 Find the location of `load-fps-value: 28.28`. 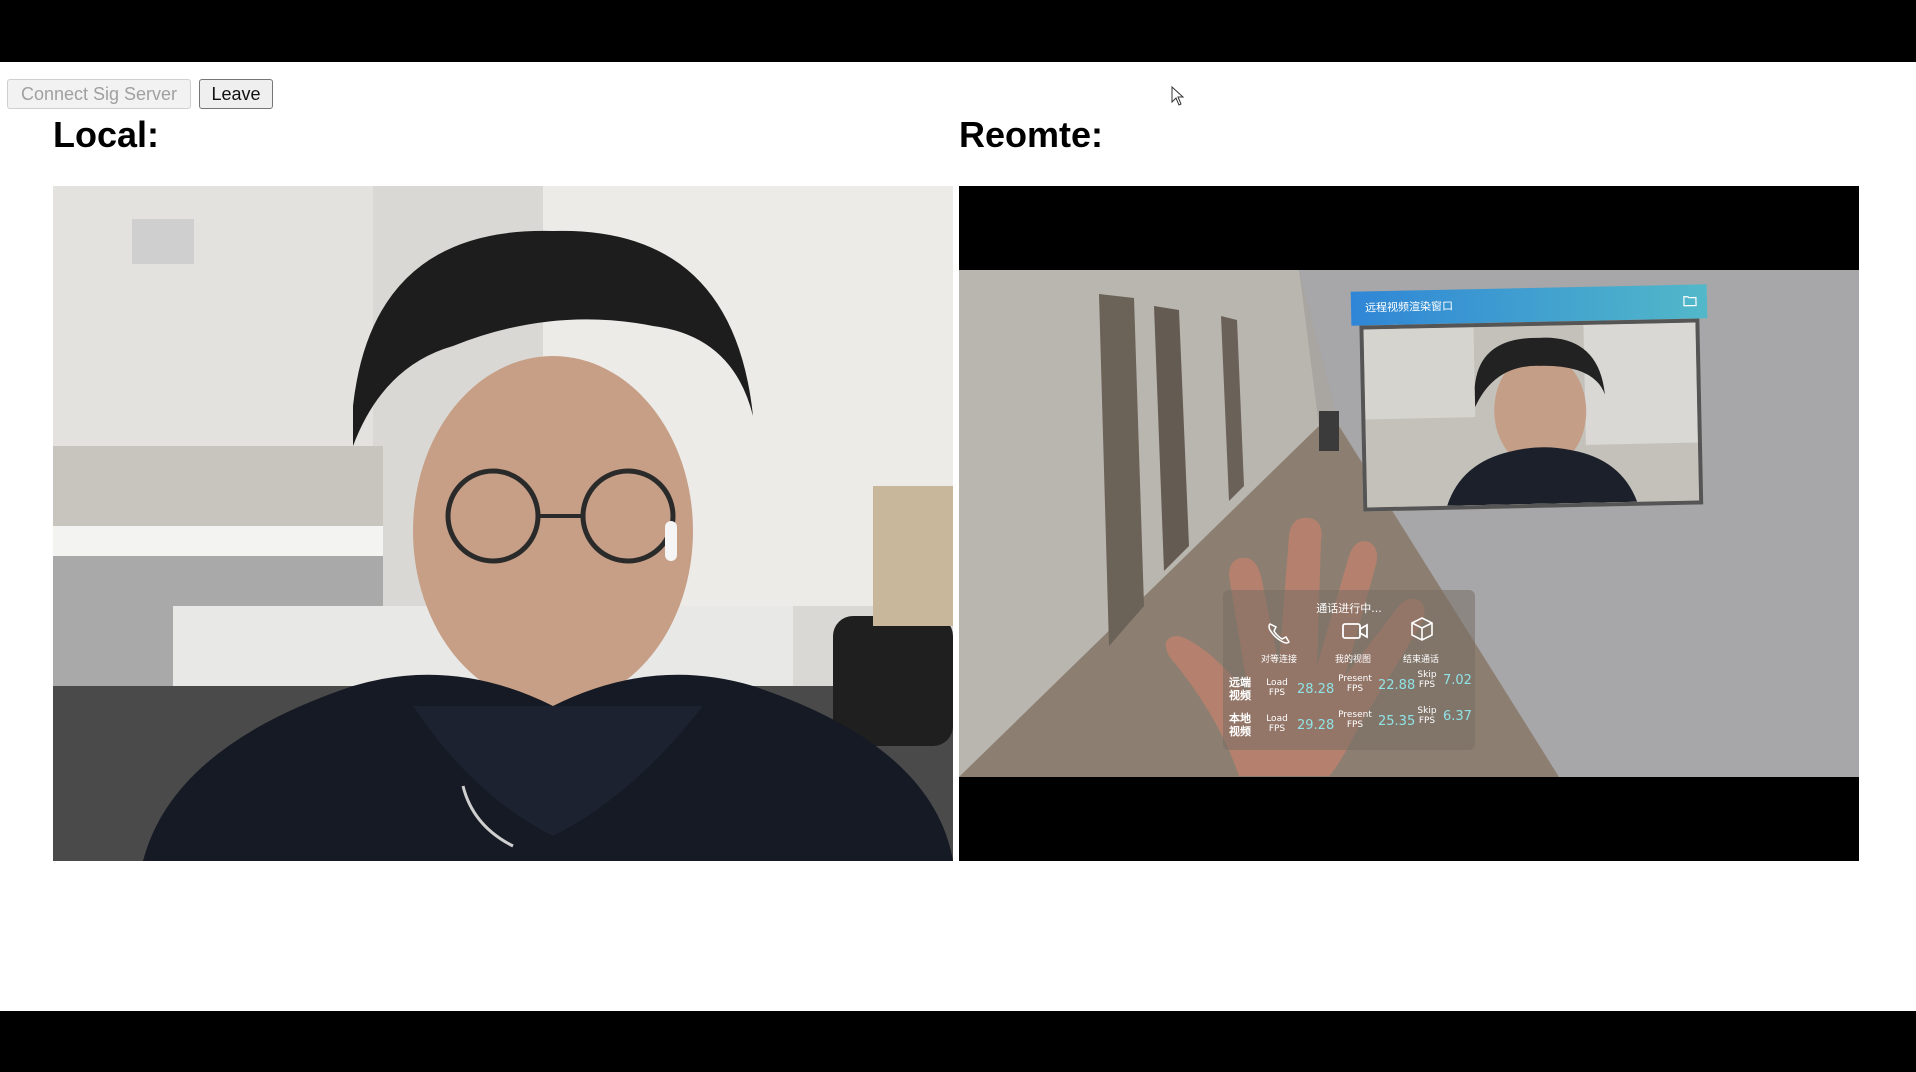

load-fps-value: 28.28 is located at coordinates (1316, 689).